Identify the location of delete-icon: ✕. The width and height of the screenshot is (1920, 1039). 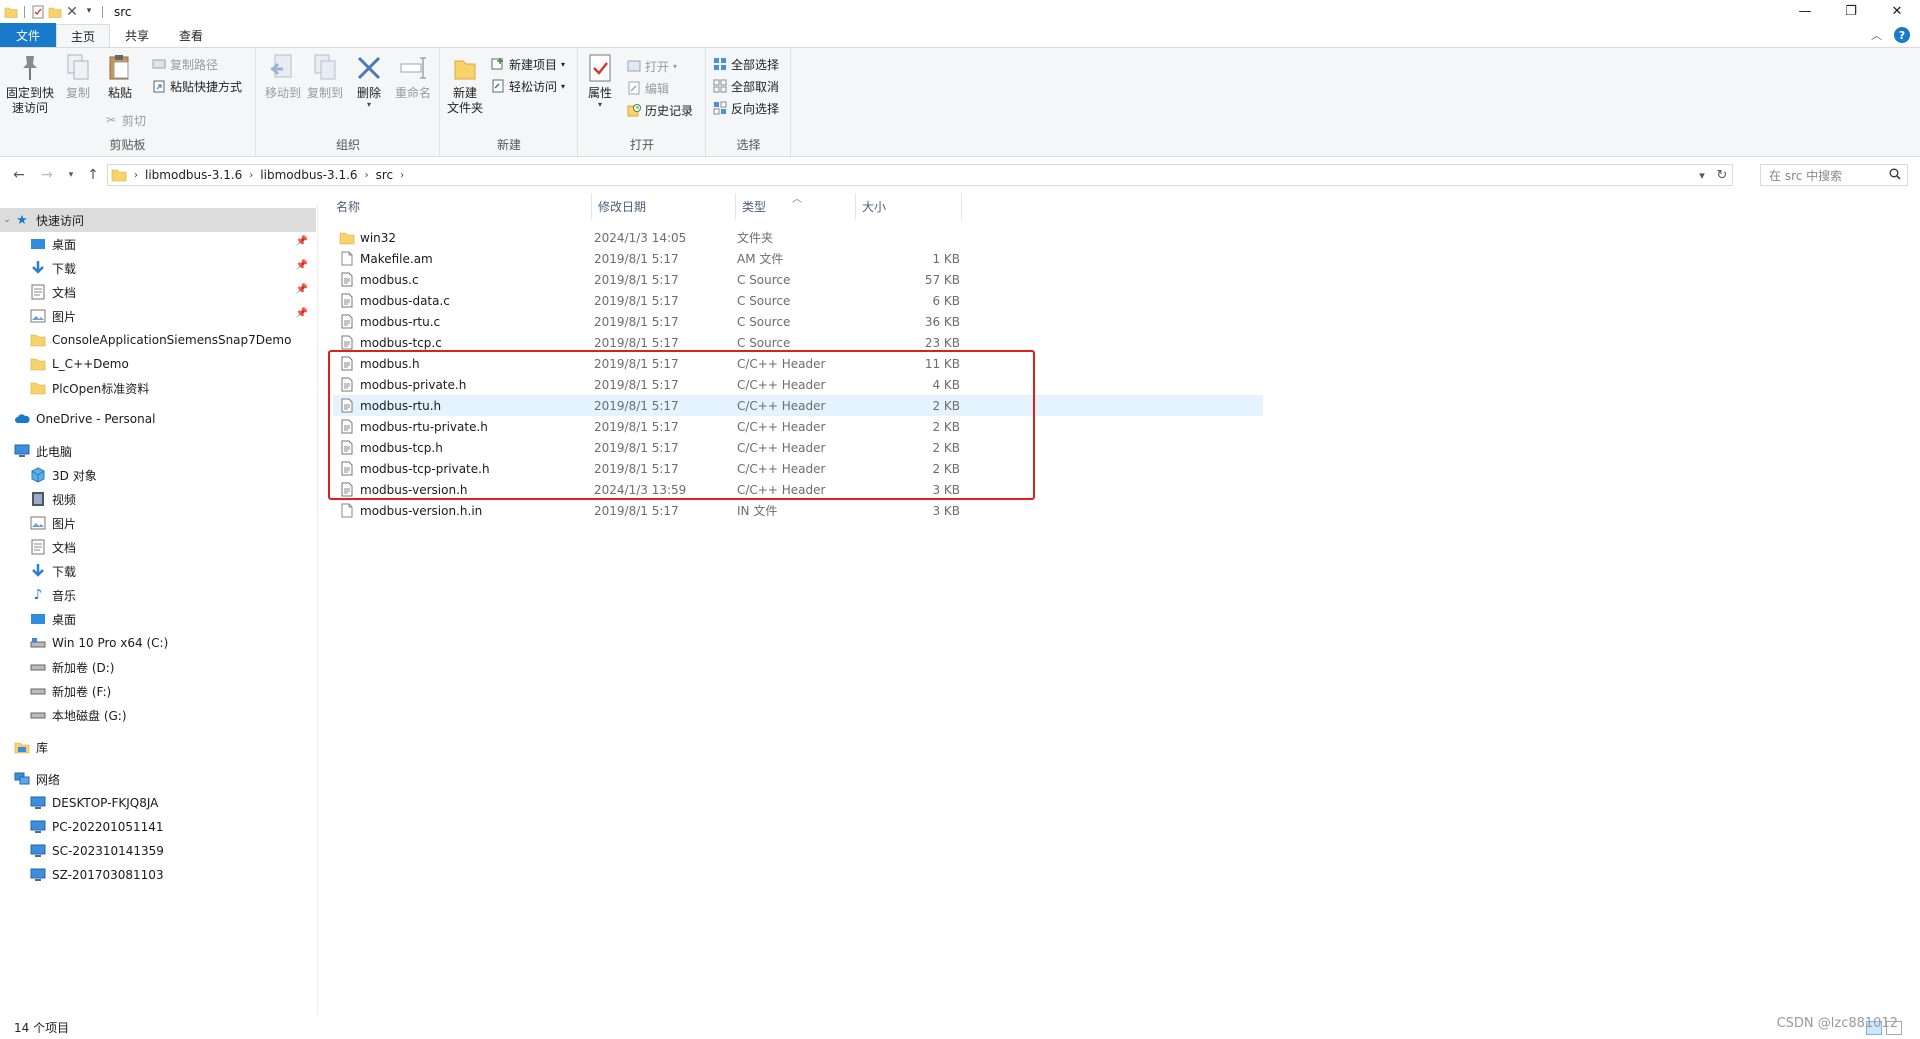
(72, 12).